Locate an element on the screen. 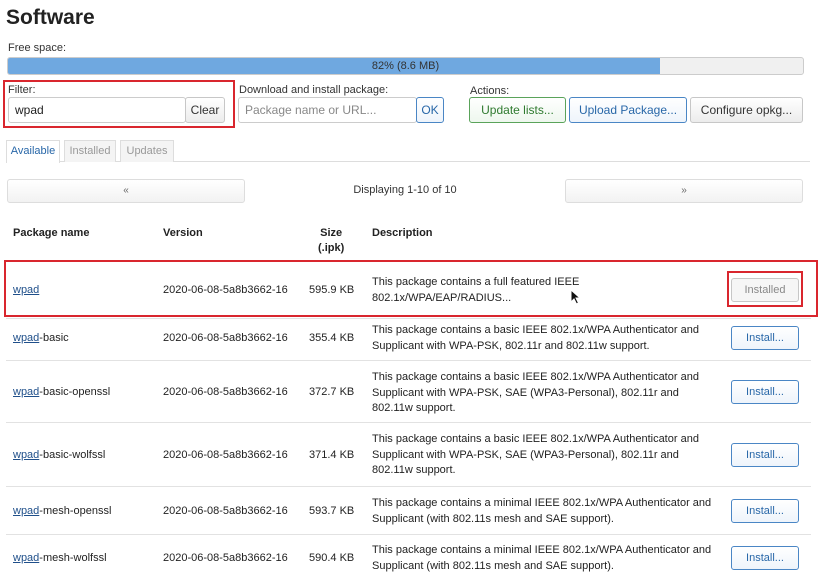 The image size is (825, 574). package-size: 593.7 KB is located at coordinates (332, 511).